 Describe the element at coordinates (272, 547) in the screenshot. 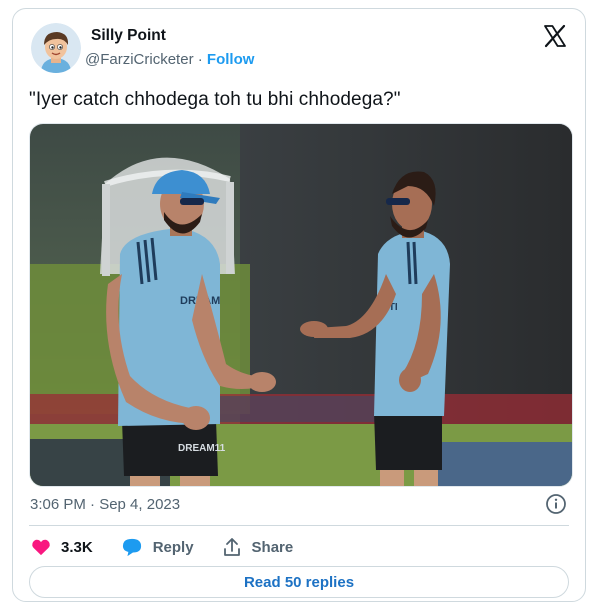

I see `share-label: Share` at that location.